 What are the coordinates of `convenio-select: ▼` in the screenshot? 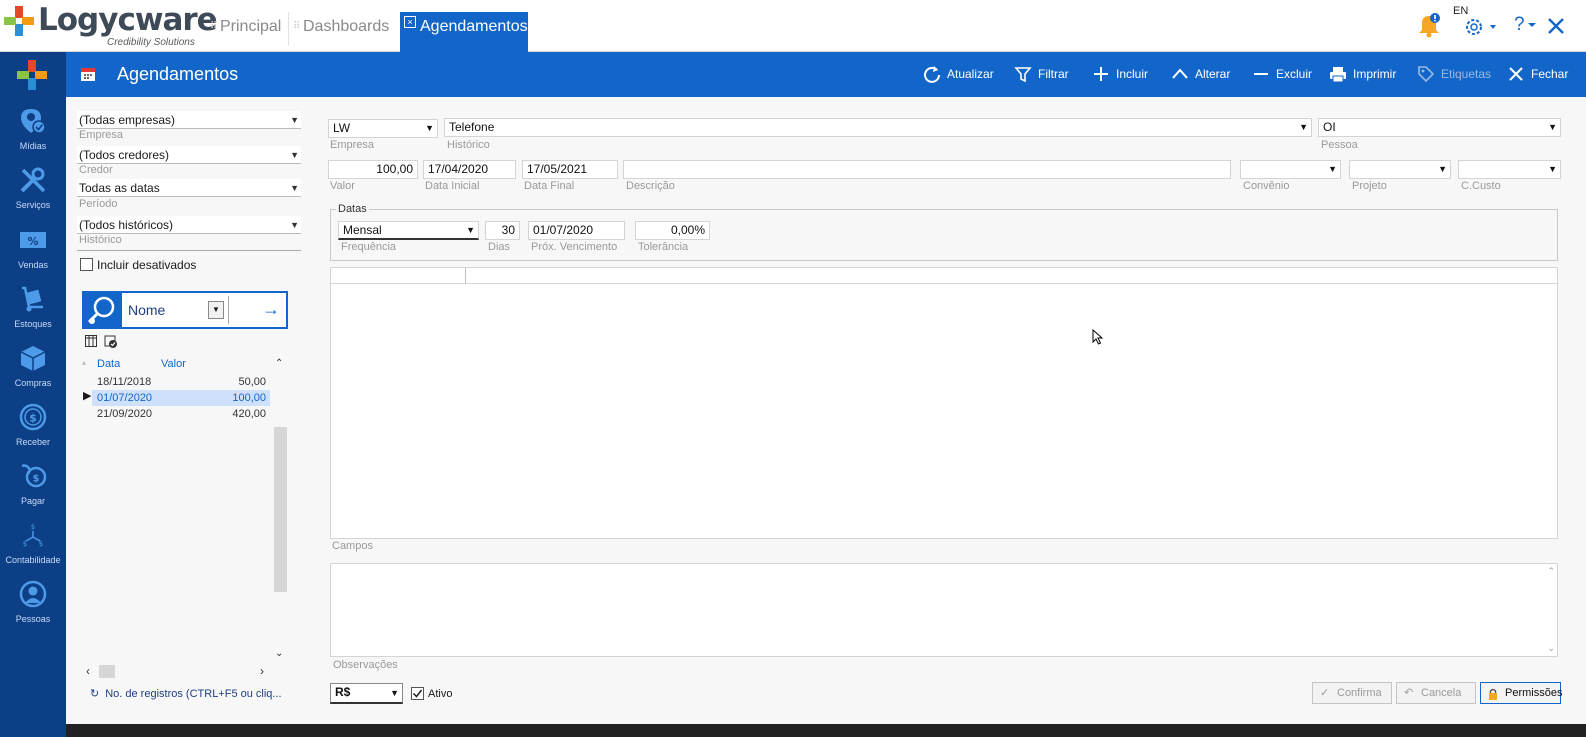 It's located at (1290, 169).